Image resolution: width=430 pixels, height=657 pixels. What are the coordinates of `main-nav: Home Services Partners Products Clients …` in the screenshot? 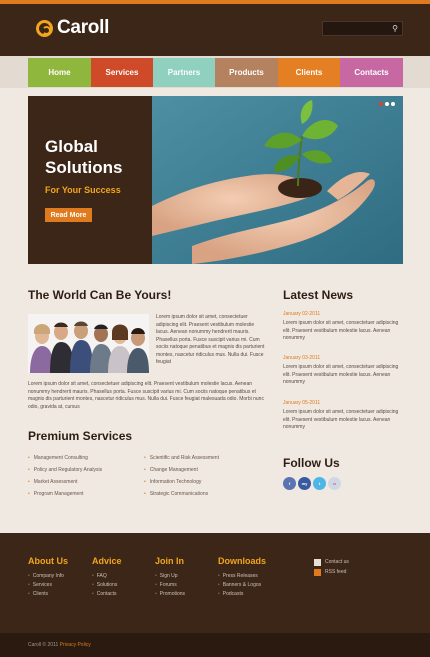 It's located at (215, 72).